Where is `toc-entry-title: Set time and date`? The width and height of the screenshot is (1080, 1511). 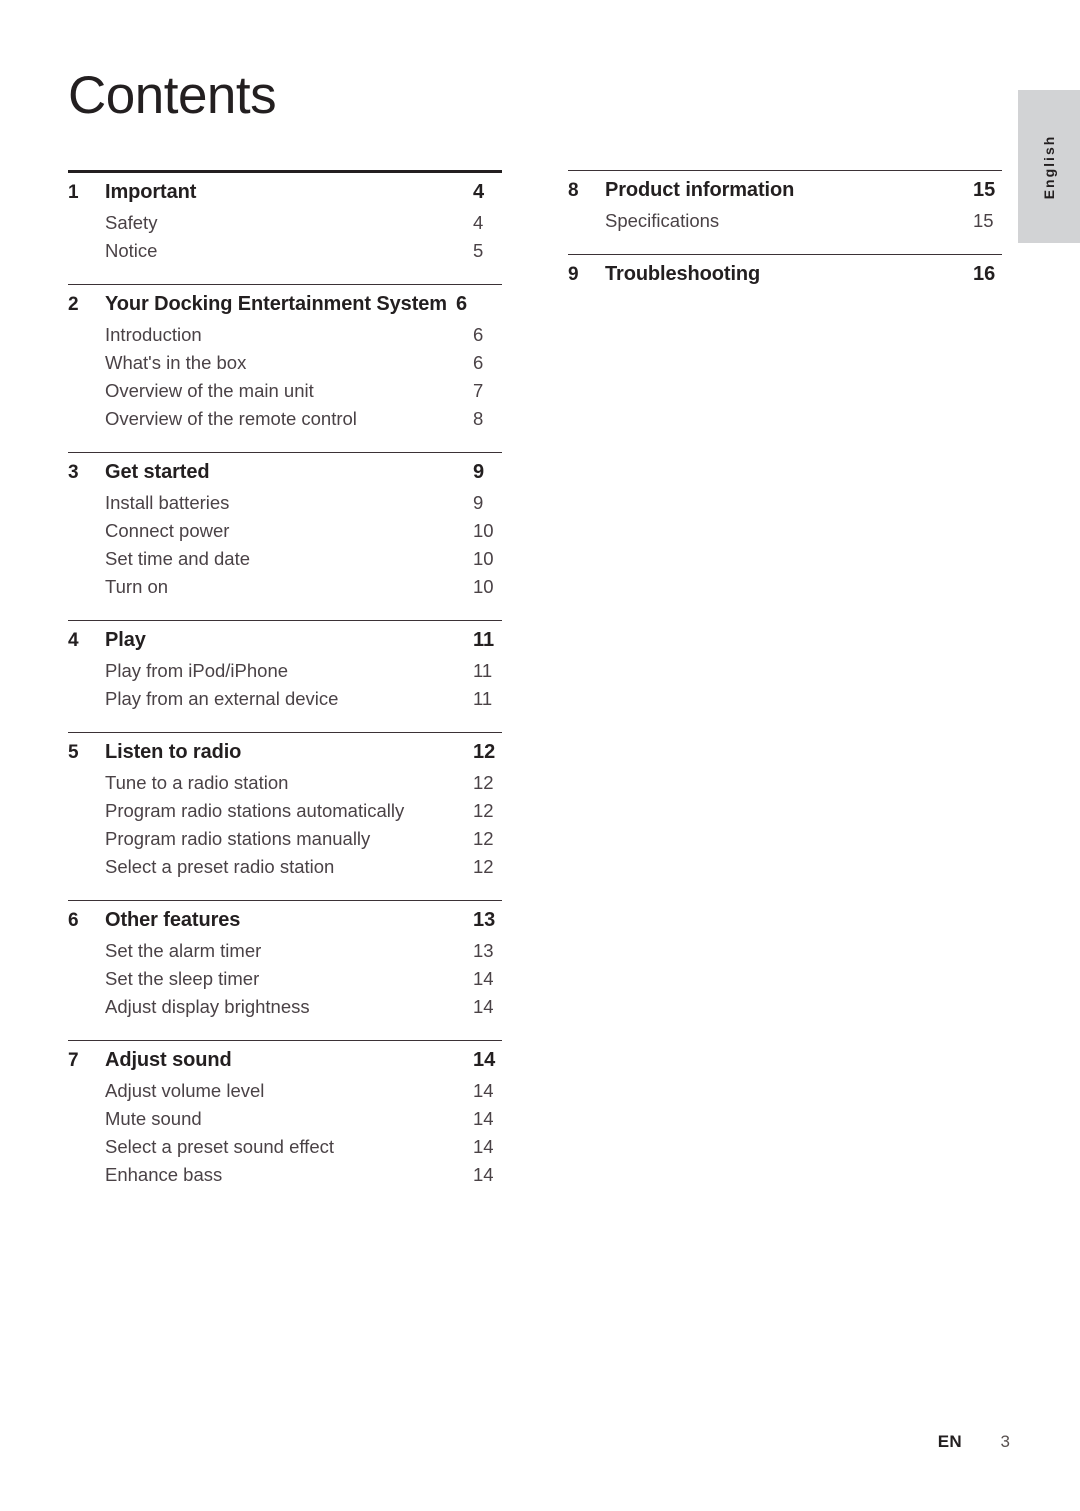 toc-entry-title: Set time and date is located at coordinates (178, 558).